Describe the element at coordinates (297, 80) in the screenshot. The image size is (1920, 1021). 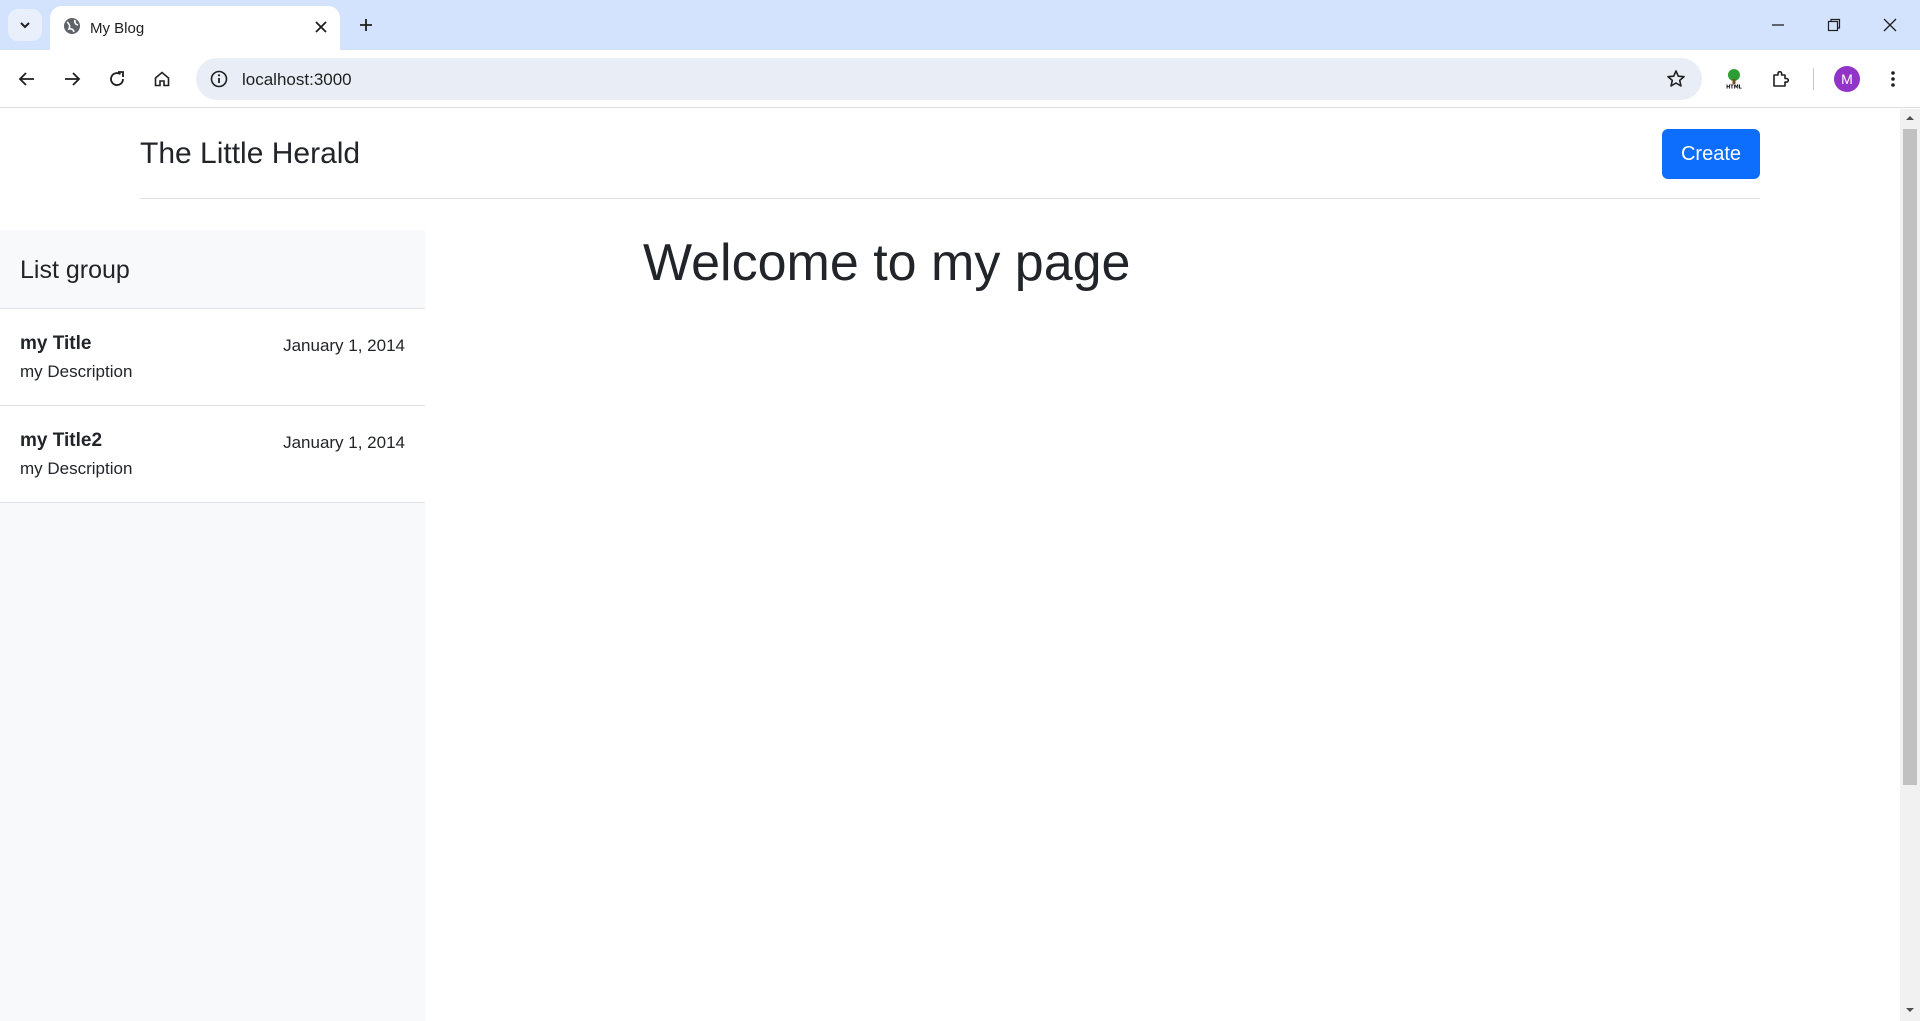
I see `url-text: localhost:3000` at that location.